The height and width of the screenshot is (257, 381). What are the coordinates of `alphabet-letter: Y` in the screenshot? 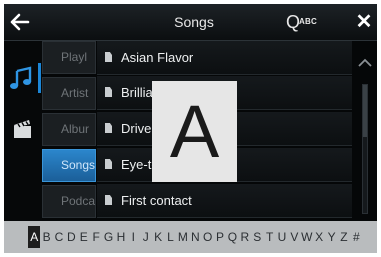 It's located at (331, 237).